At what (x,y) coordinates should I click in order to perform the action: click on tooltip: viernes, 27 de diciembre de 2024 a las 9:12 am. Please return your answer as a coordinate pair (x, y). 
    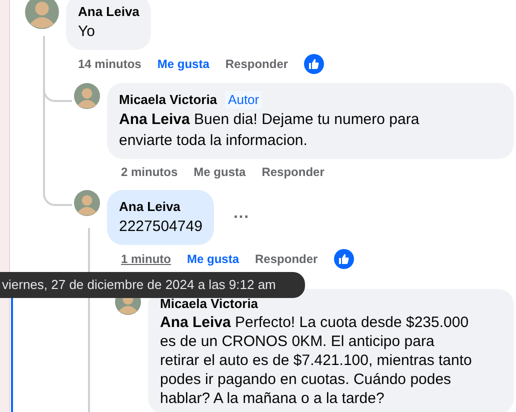
    Looking at the image, I should click on (152, 285).